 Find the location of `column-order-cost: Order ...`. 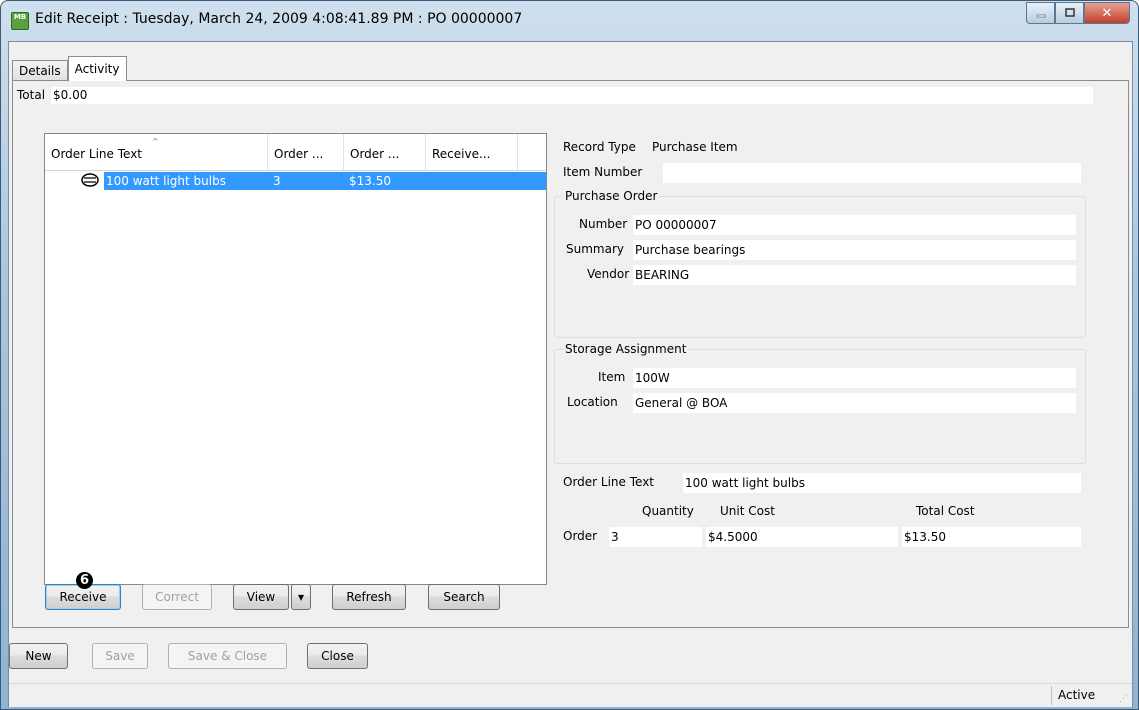

column-order-cost: Order ... is located at coordinates (385, 152).